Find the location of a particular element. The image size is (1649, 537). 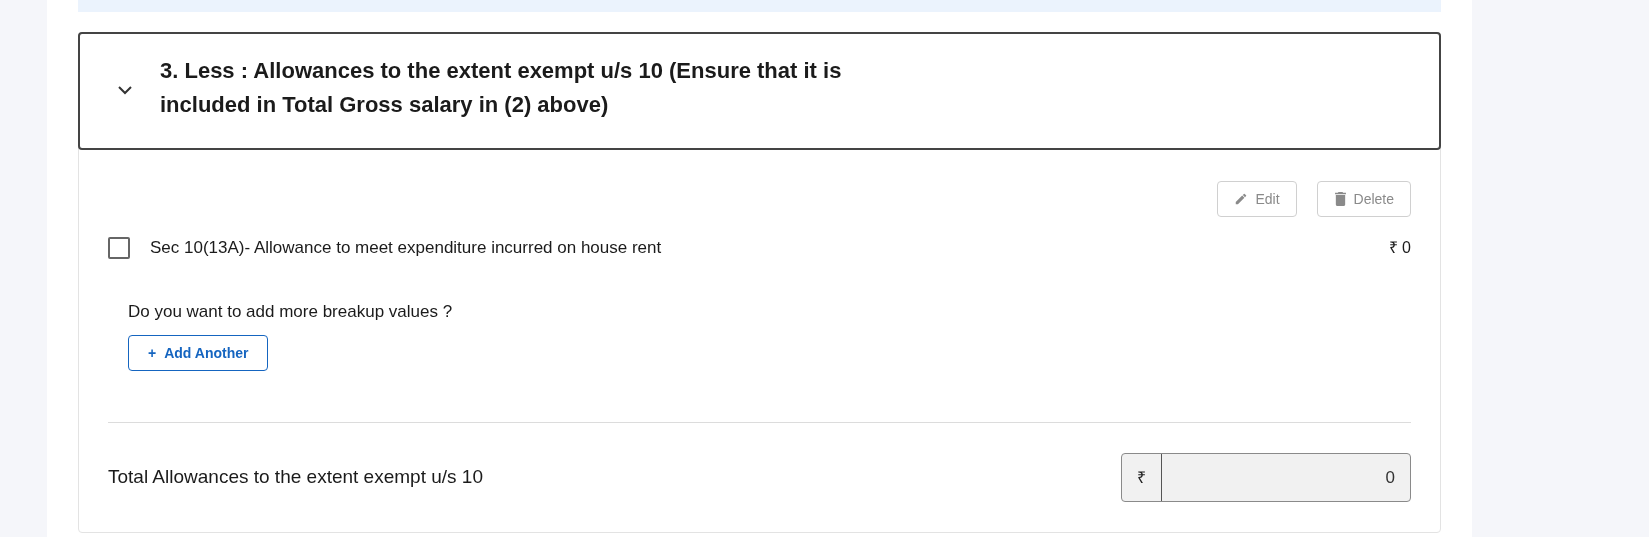

pencil-icon is located at coordinates (1241, 199).